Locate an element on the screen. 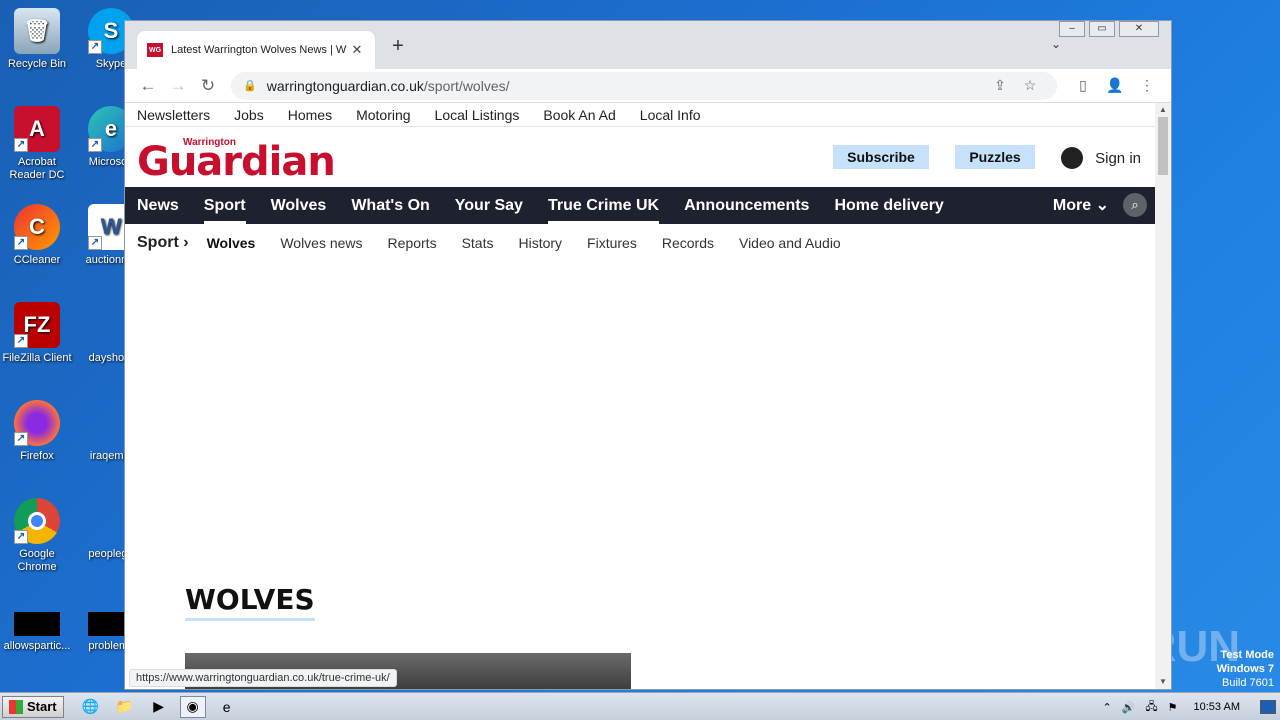 The height and width of the screenshot is (720, 1280). acrobat-icon: A ↗ is located at coordinates (37, 129).